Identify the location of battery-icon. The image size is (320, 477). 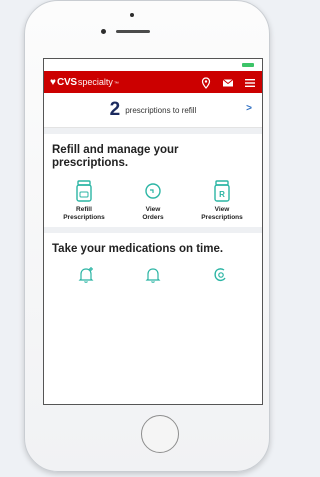
(248, 65).